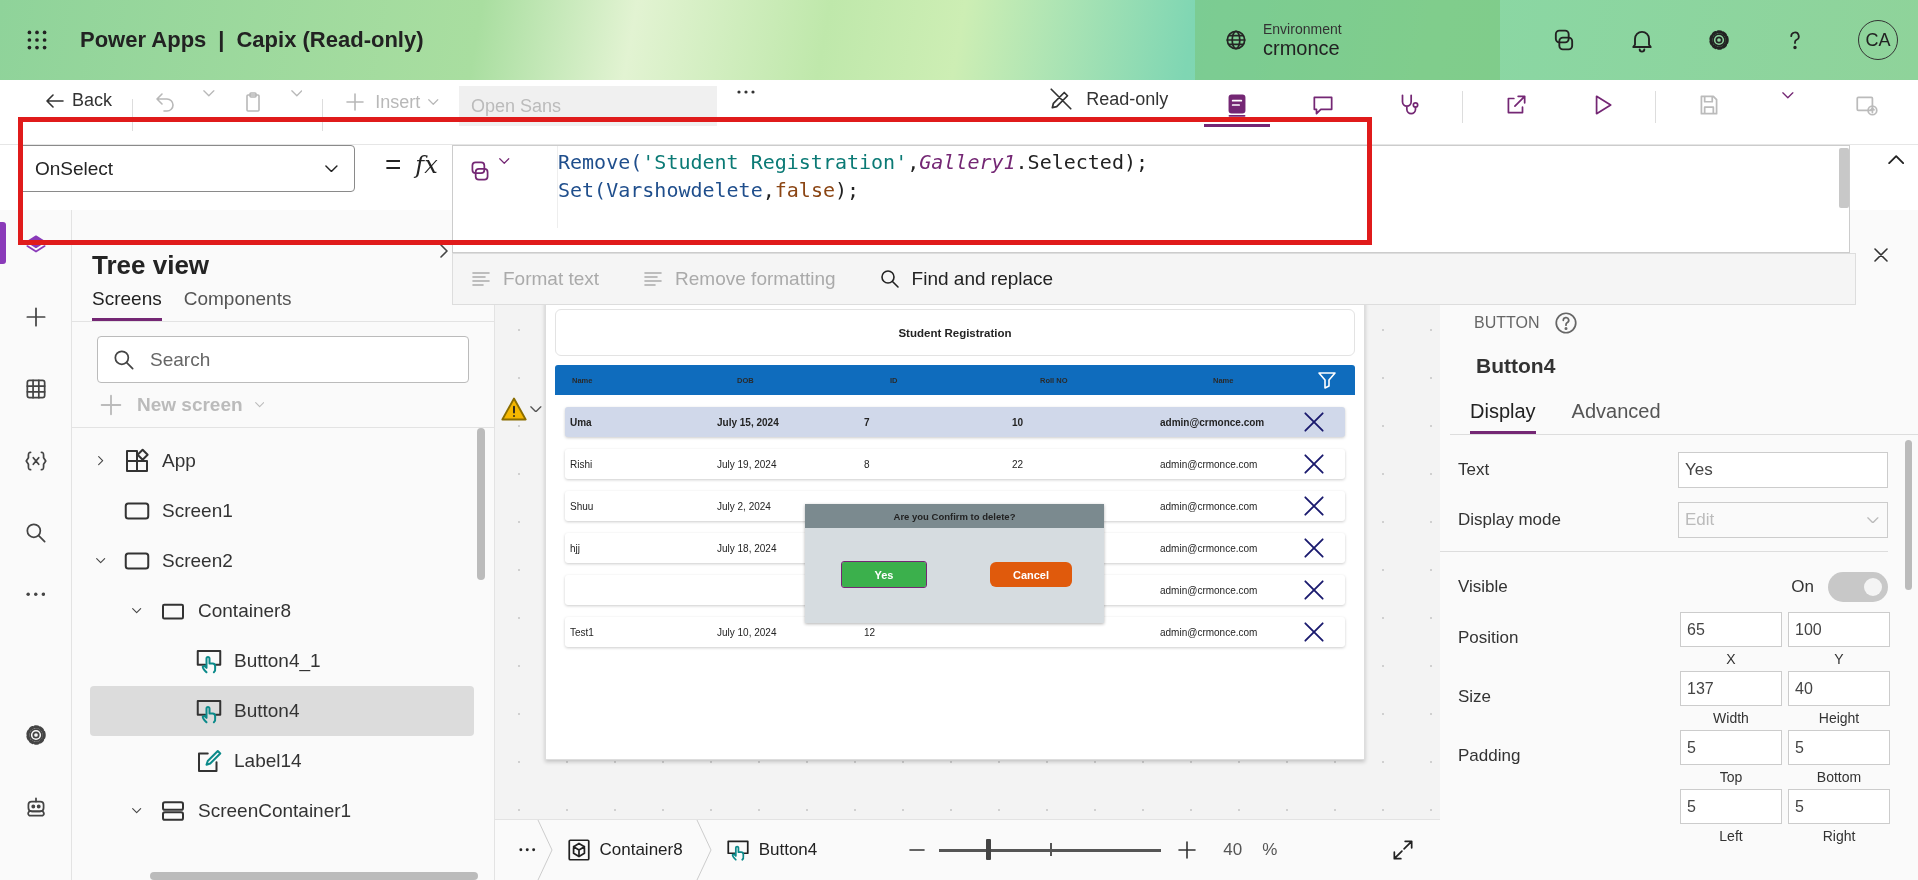  Describe the element at coordinates (867, 464) in the screenshot. I see `row-text: 8` at that location.